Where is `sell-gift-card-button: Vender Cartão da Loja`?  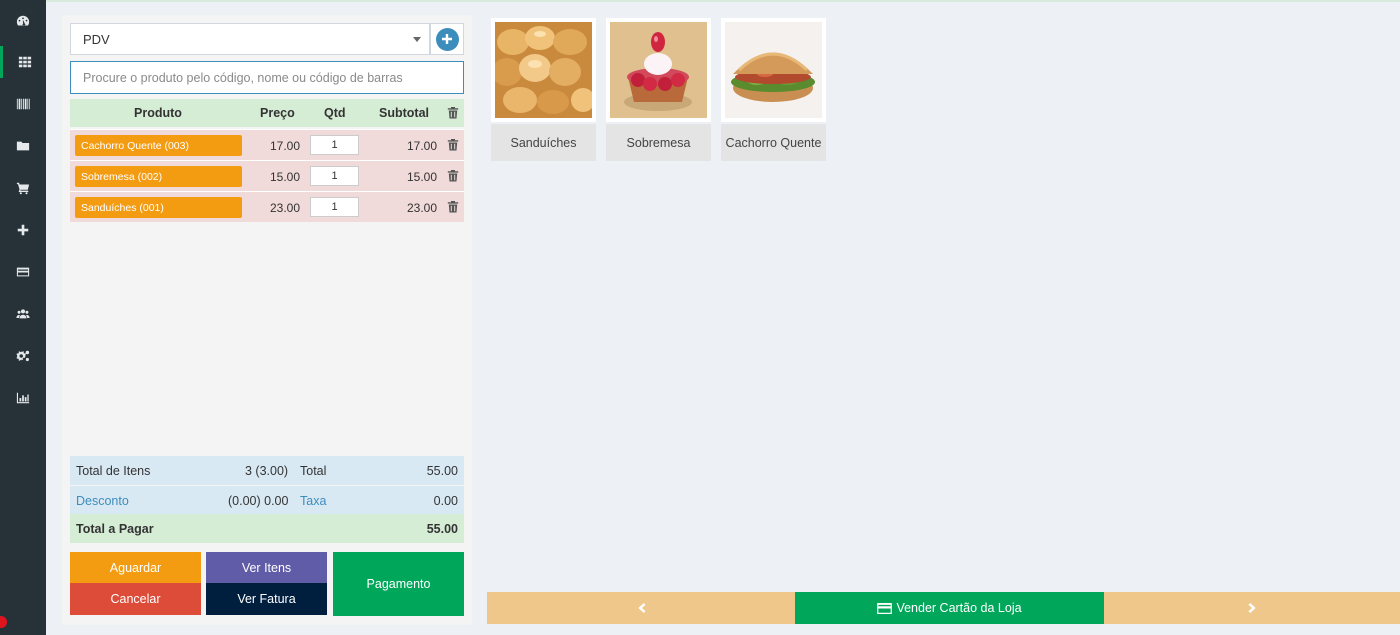 sell-gift-card-button: Vender Cartão da Loja is located at coordinates (949, 608).